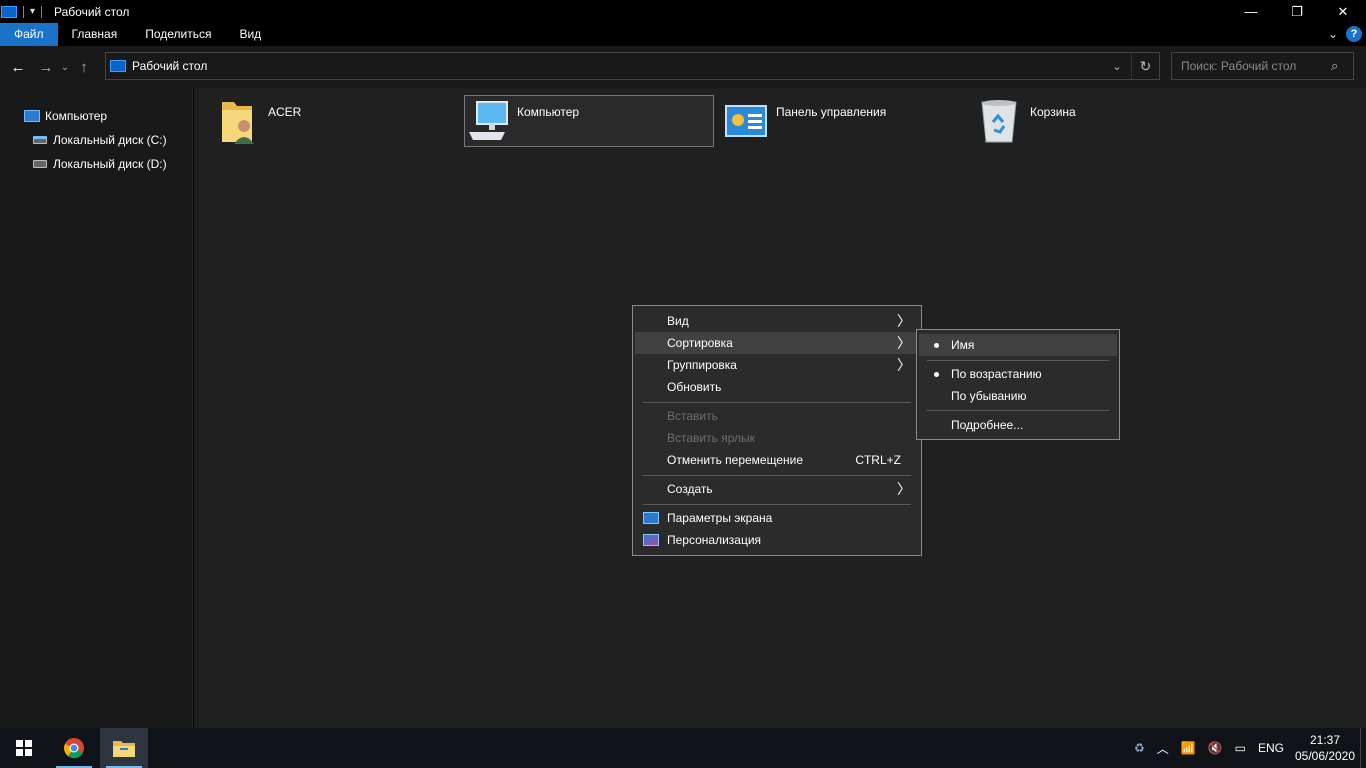 This screenshot has height=768, width=1366. I want to click on window-title: Рабочий стол, so click(92, 11).